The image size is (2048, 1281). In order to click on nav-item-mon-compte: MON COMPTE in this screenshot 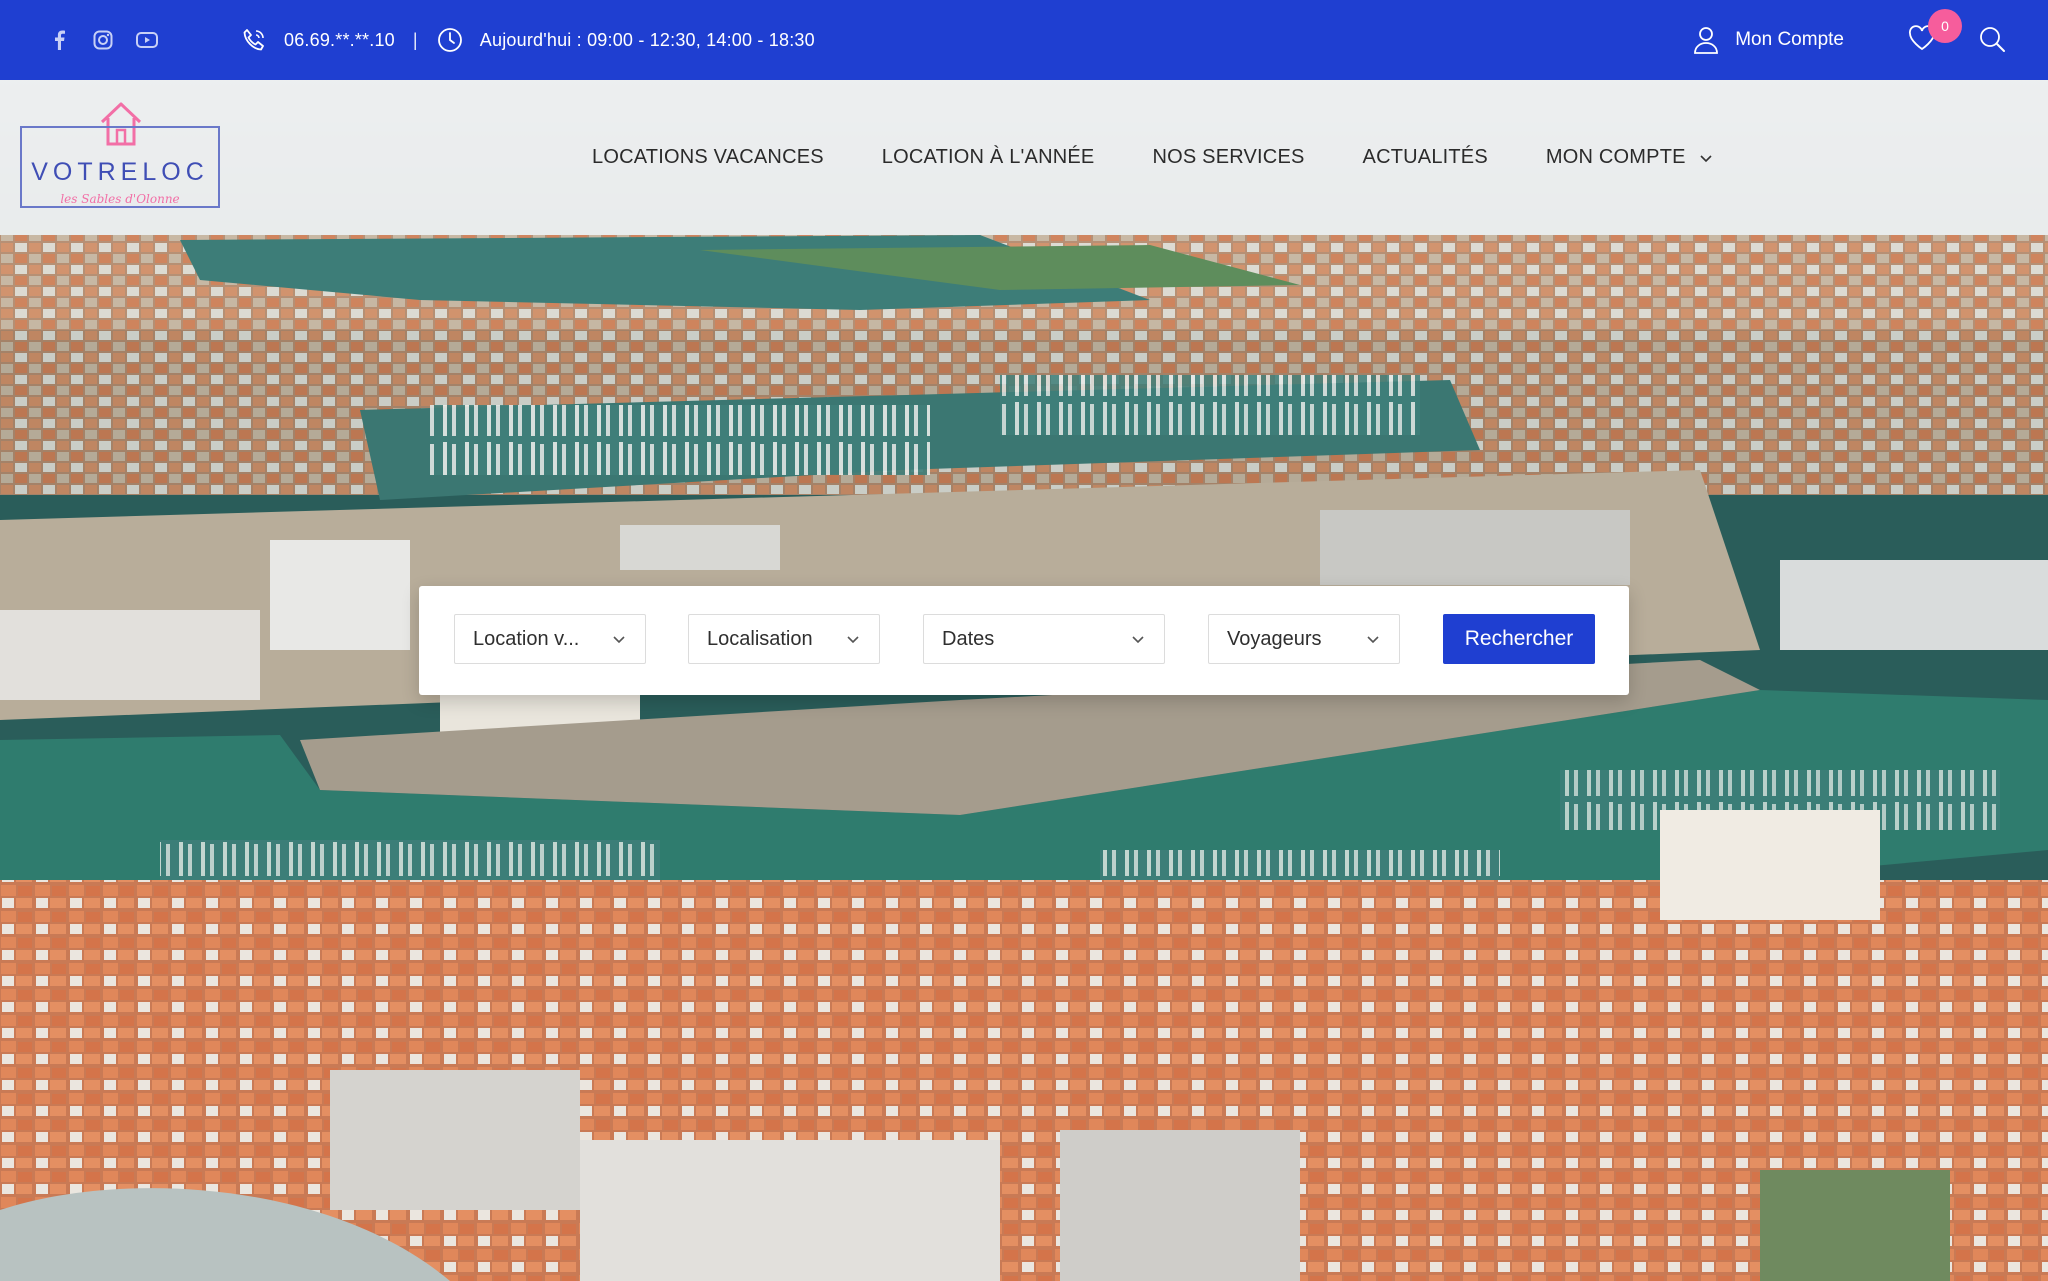, I will do `click(1630, 157)`.